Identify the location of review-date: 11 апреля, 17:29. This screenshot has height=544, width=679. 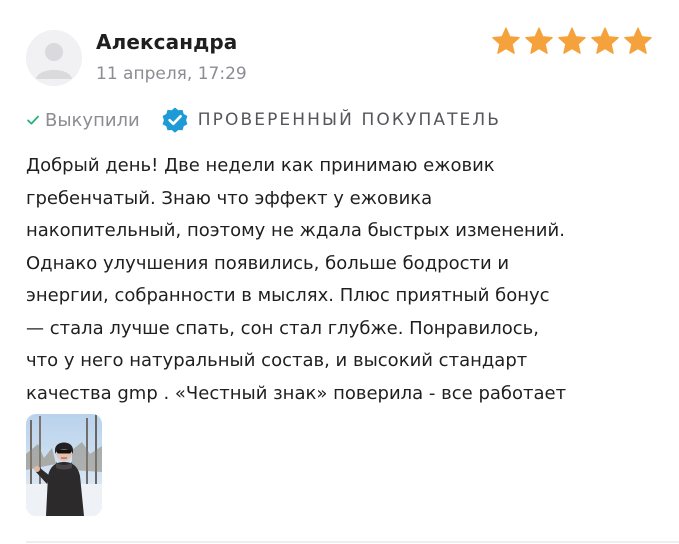
(171, 74).